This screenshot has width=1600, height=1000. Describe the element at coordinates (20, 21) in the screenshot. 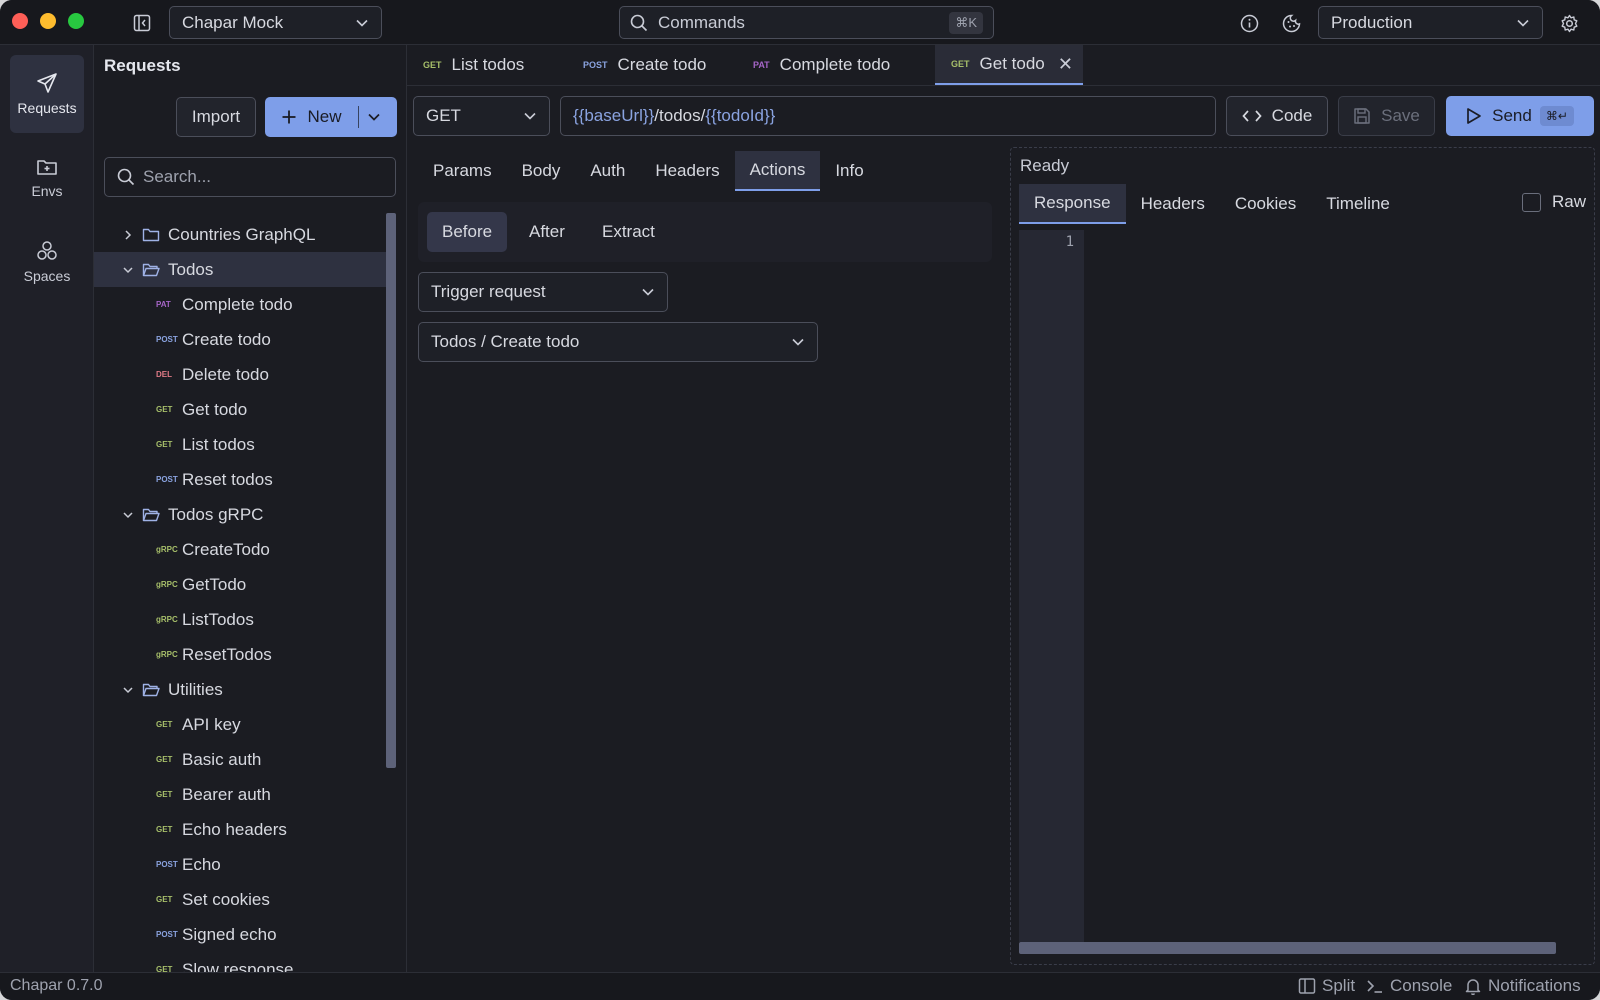

I see `close-window-button` at that location.